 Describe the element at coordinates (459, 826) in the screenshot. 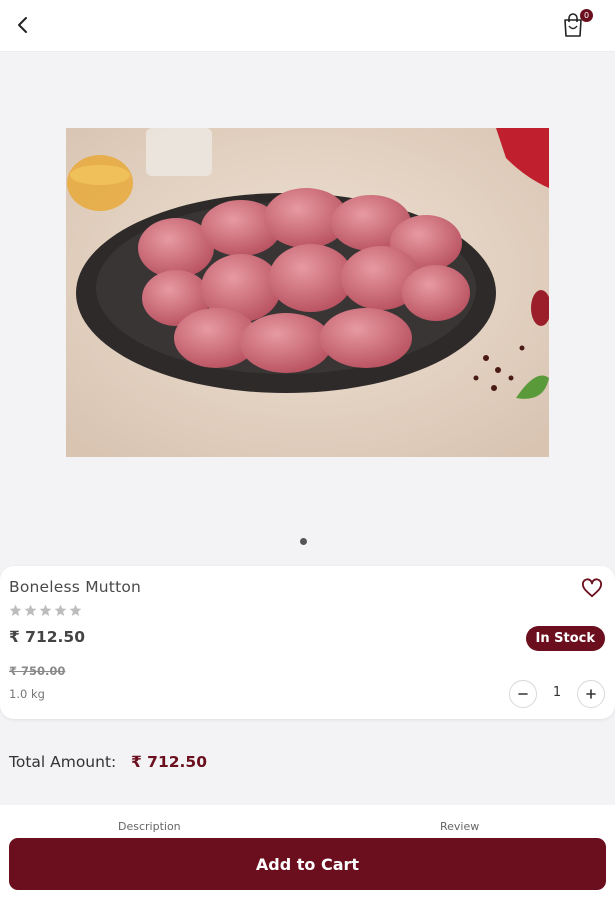

I see `tab-review: Review` at that location.